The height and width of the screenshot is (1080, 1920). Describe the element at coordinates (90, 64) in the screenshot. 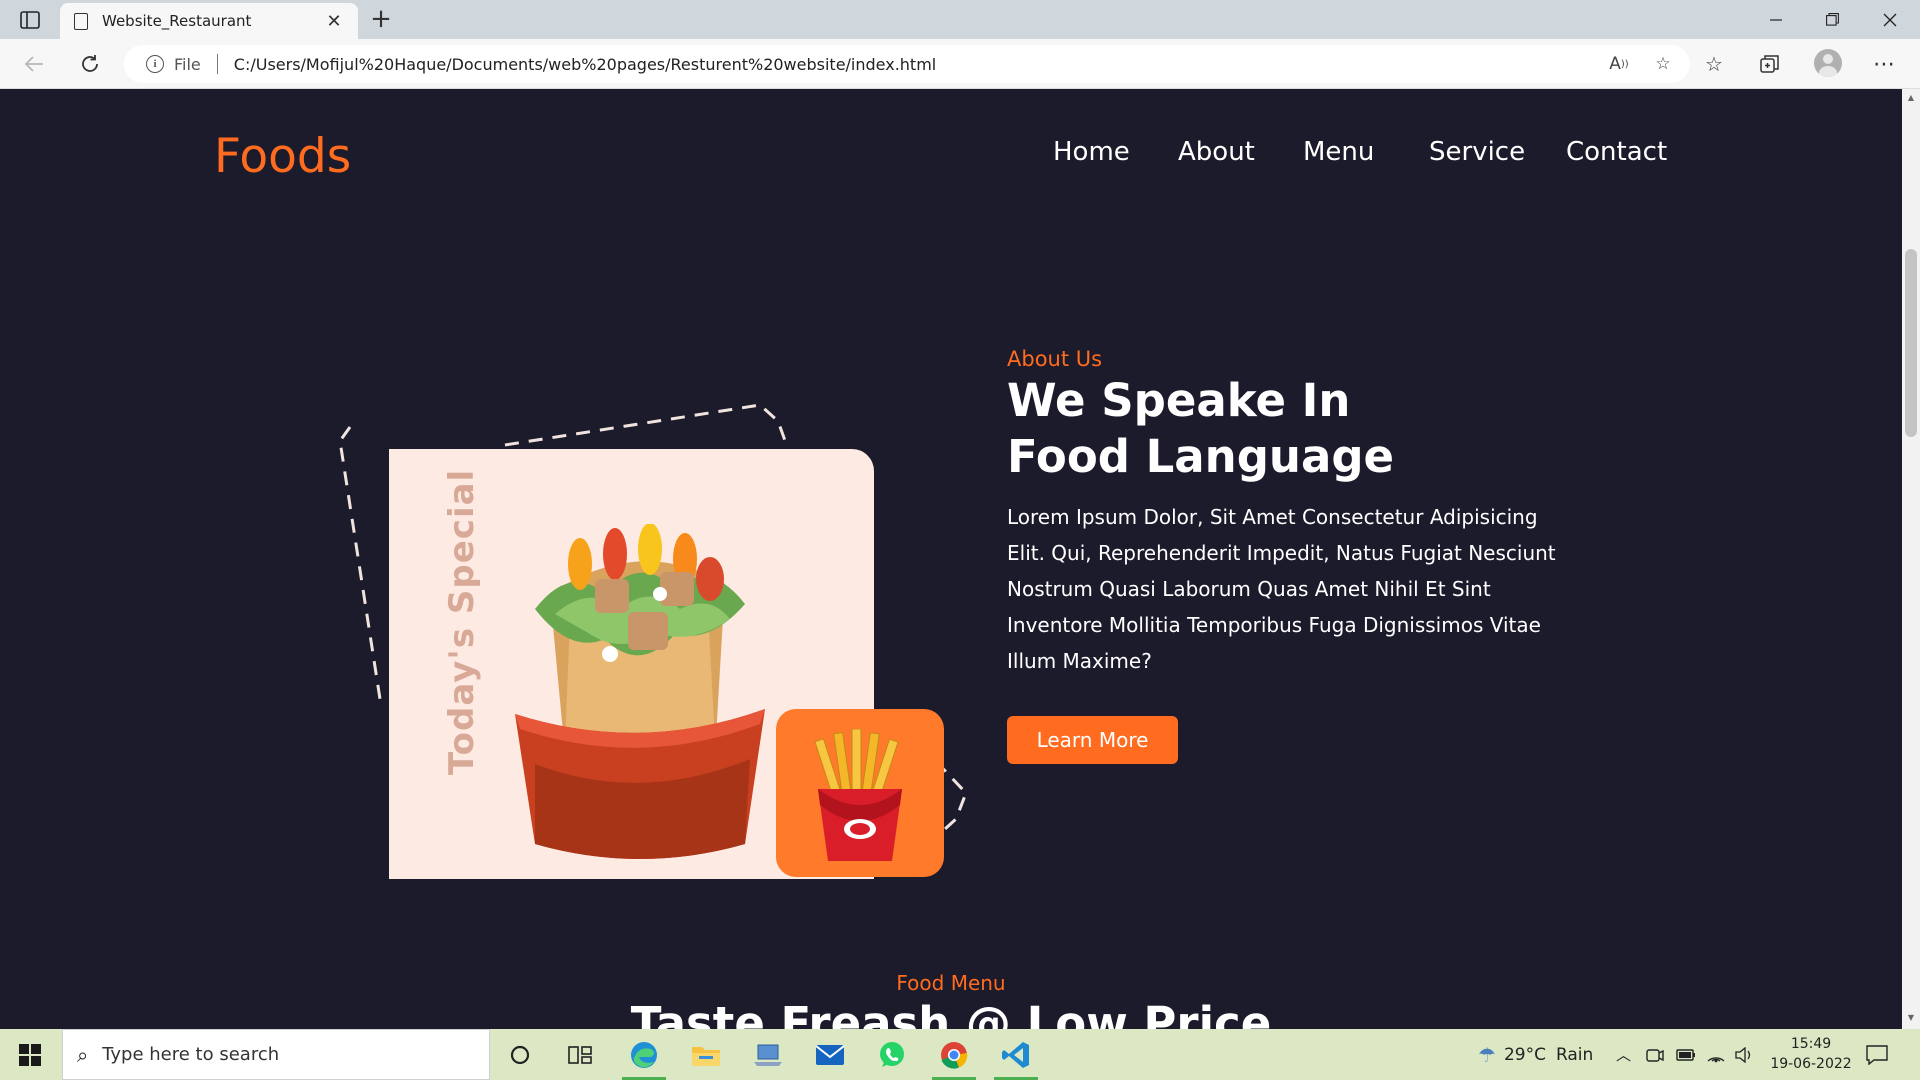

I see `refresh-icon` at that location.